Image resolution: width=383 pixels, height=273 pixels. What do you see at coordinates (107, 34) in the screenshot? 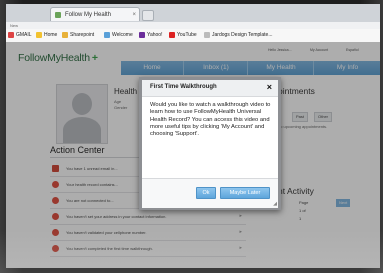
I see `welcome-icon` at bounding box center [107, 34].